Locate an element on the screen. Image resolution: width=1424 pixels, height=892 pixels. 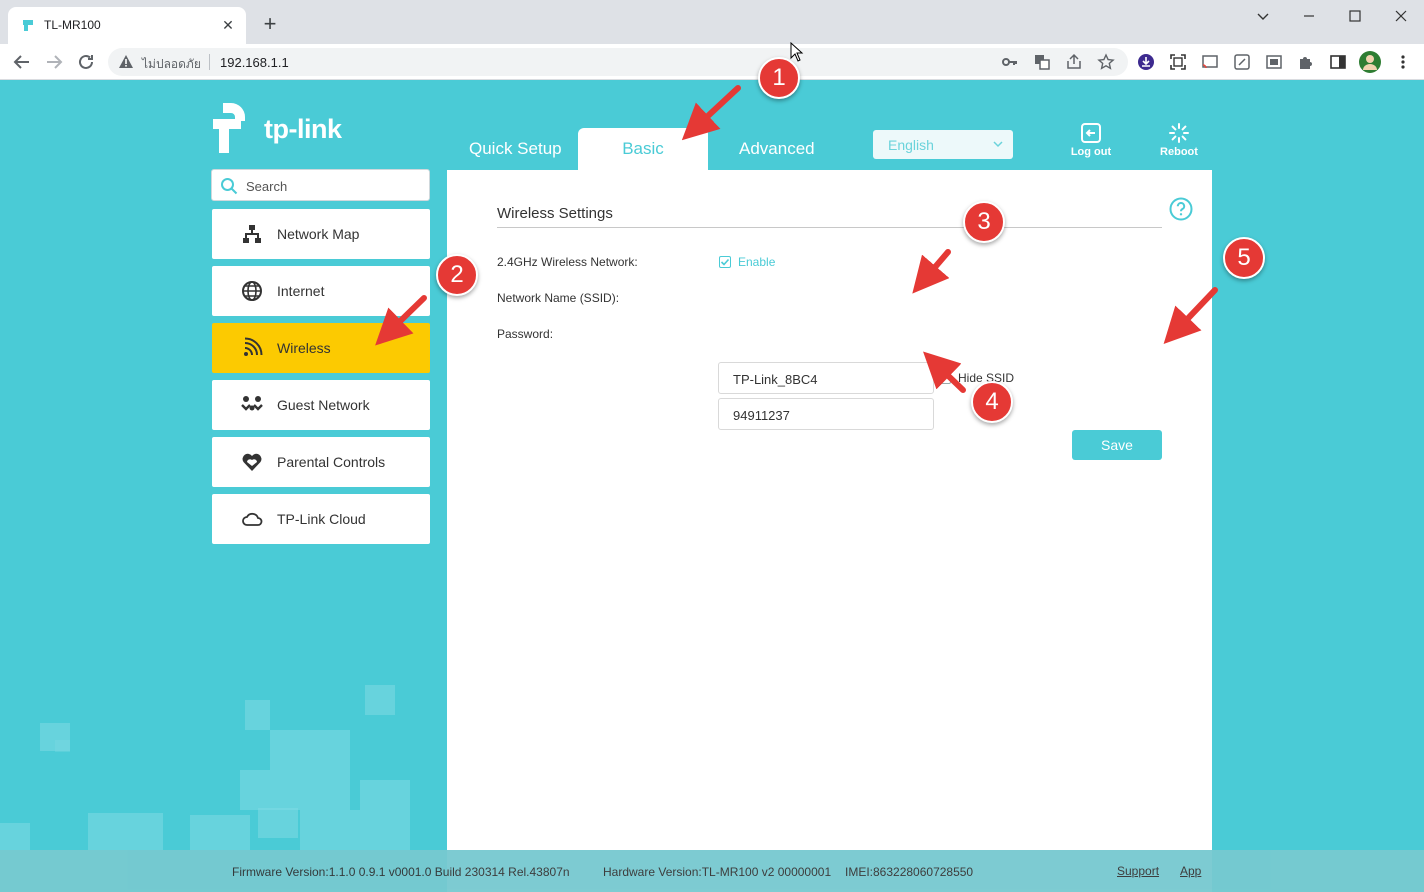
key-icon is located at coordinates (1010, 62).